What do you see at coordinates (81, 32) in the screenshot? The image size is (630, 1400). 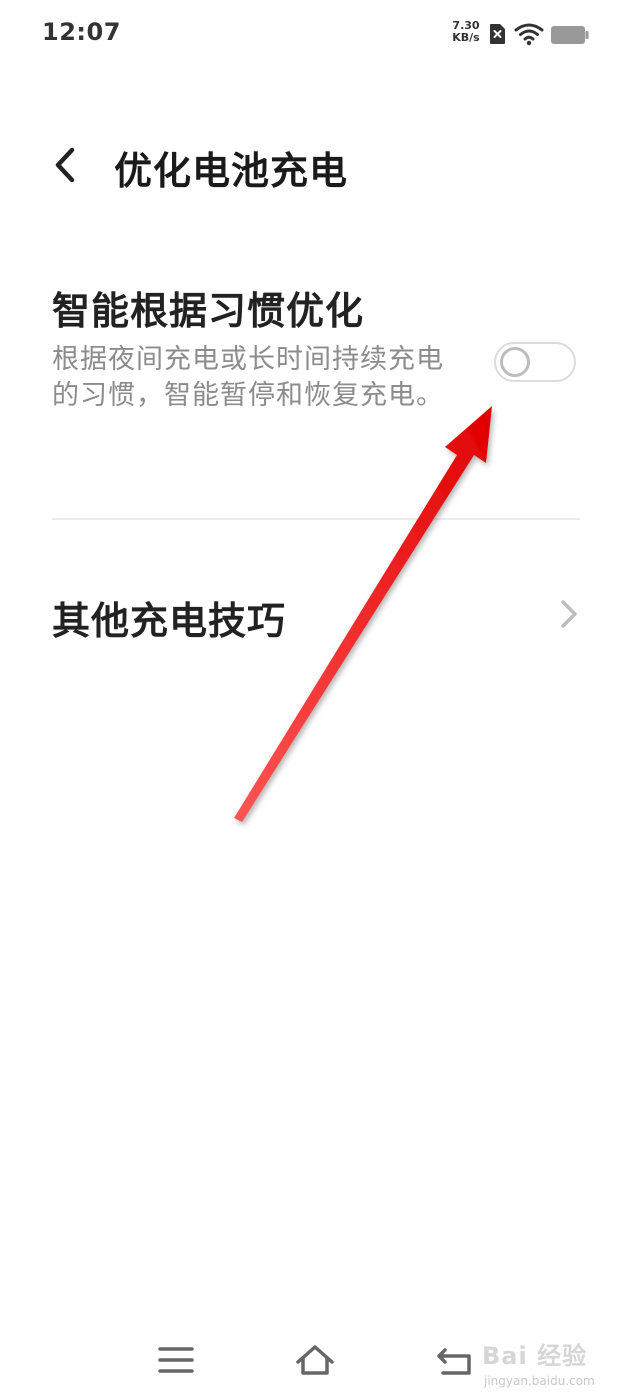 I see `status-time: 12:07` at bounding box center [81, 32].